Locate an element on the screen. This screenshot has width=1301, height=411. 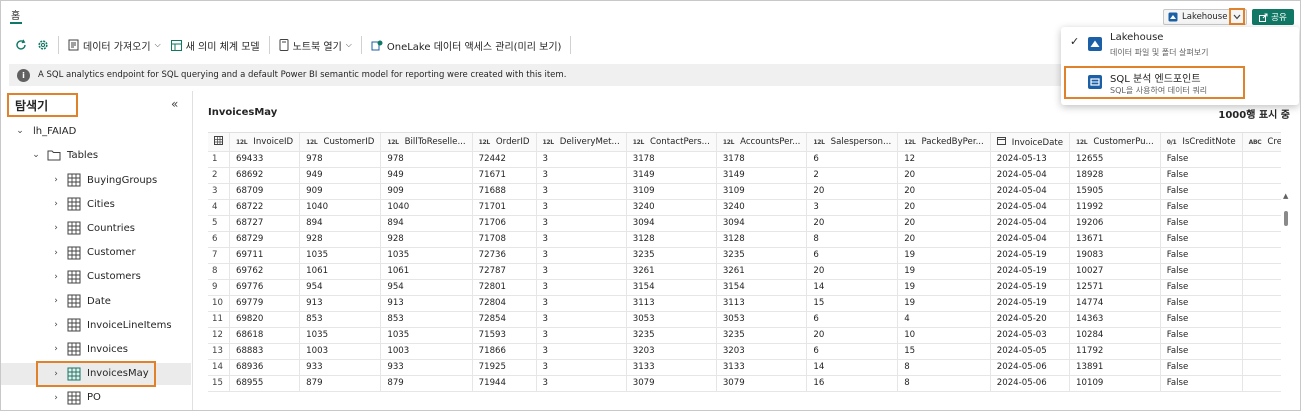
grid-icon is located at coordinates (218, 140).